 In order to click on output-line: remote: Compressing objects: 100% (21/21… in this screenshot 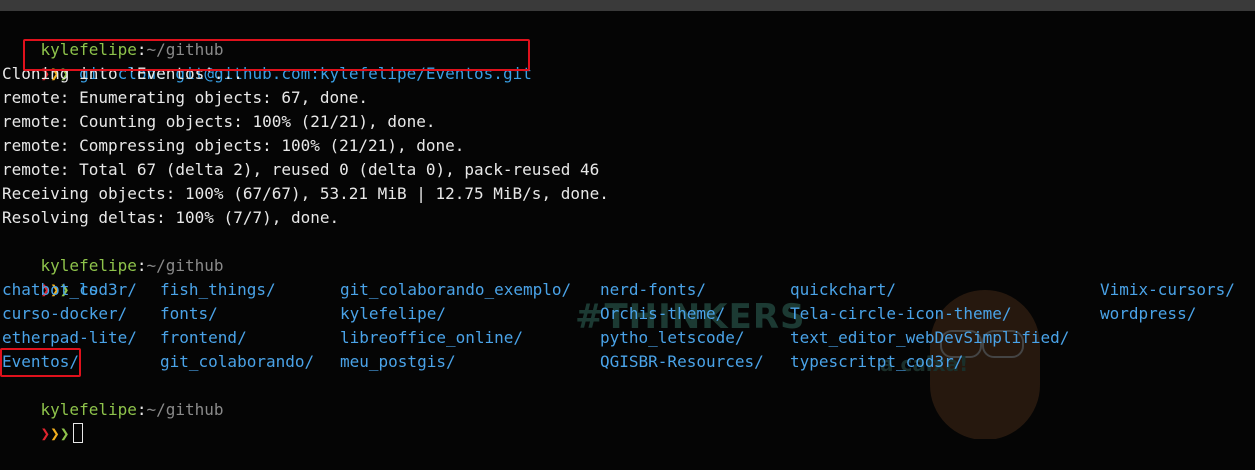, I will do `click(233, 145)`.